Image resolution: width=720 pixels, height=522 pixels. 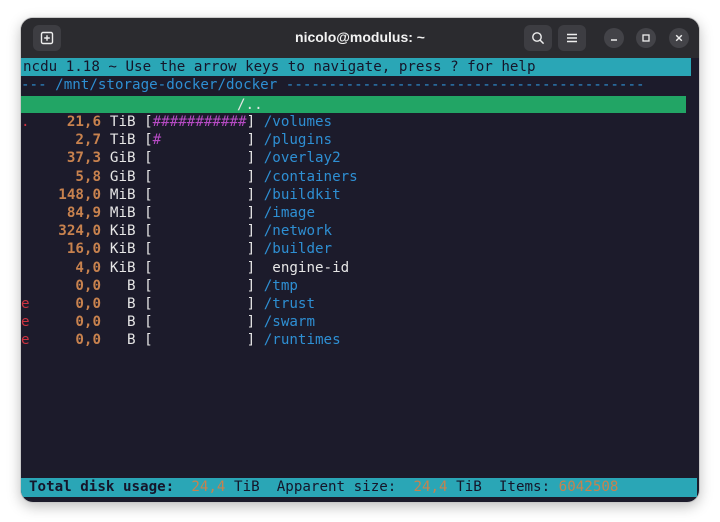 I want to click on list-item: e 0,0 B [] /swarm, so click(x=189, y=322).